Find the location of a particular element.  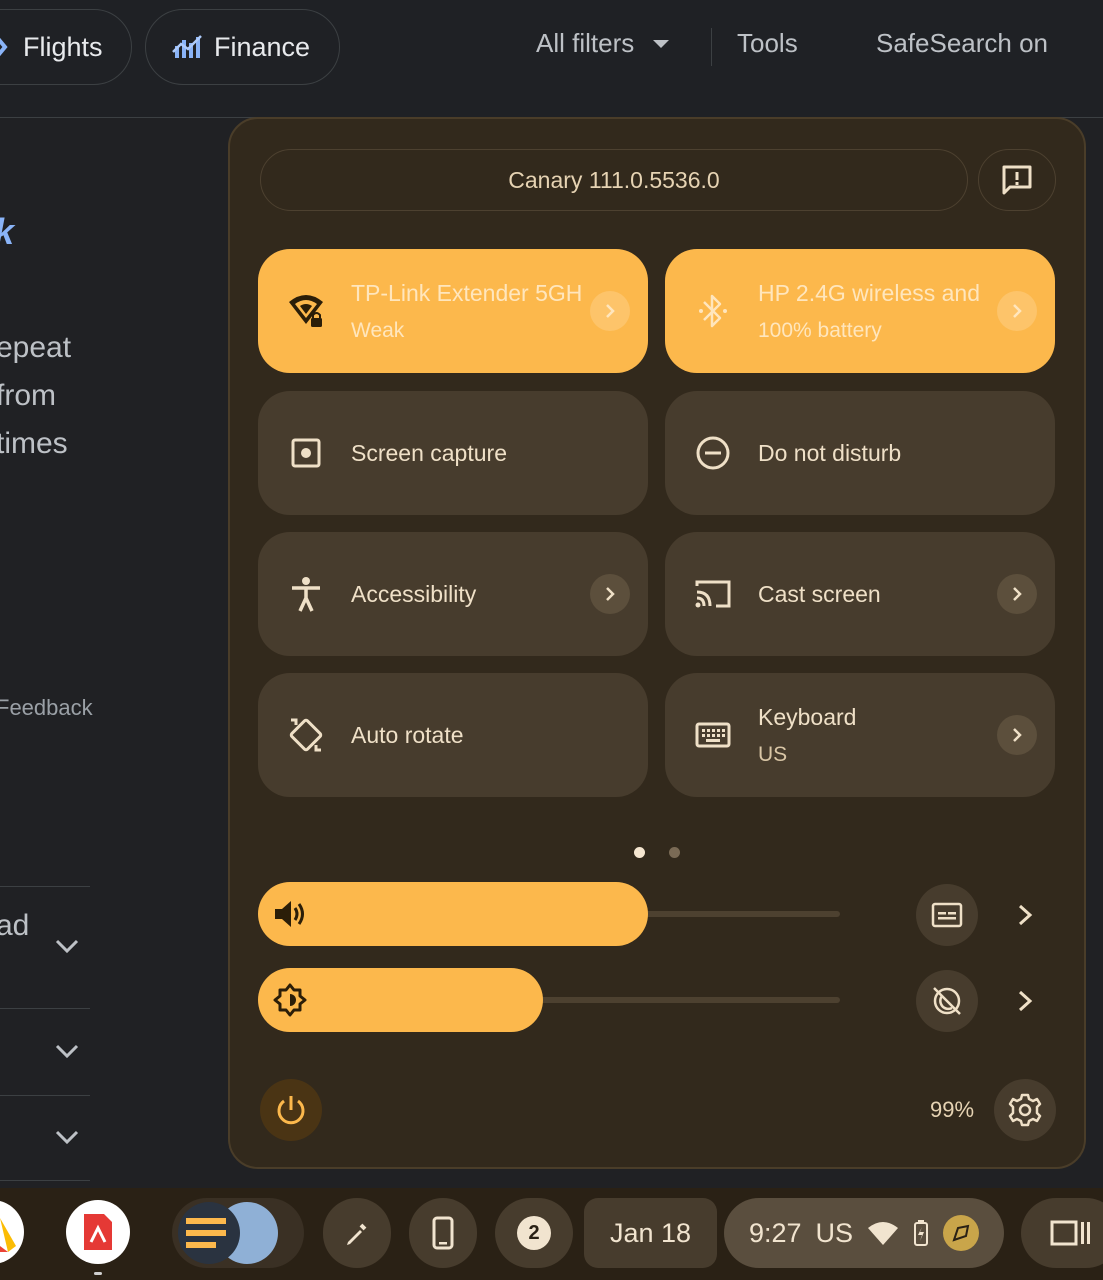

overview-button is located at coordinates (1062, 1233).